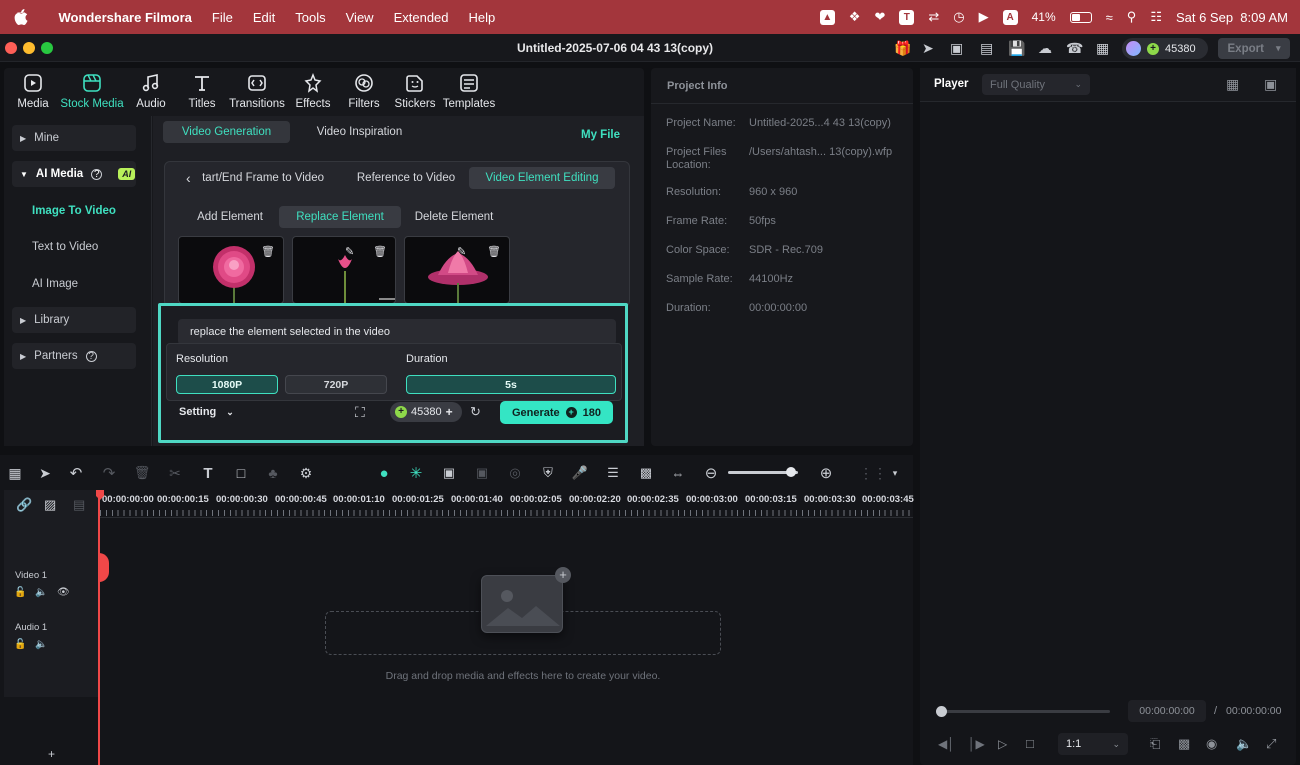 The image size is (1300, 765). I want to click on fit-timeline-icon: ⇔, so click(678, 473).